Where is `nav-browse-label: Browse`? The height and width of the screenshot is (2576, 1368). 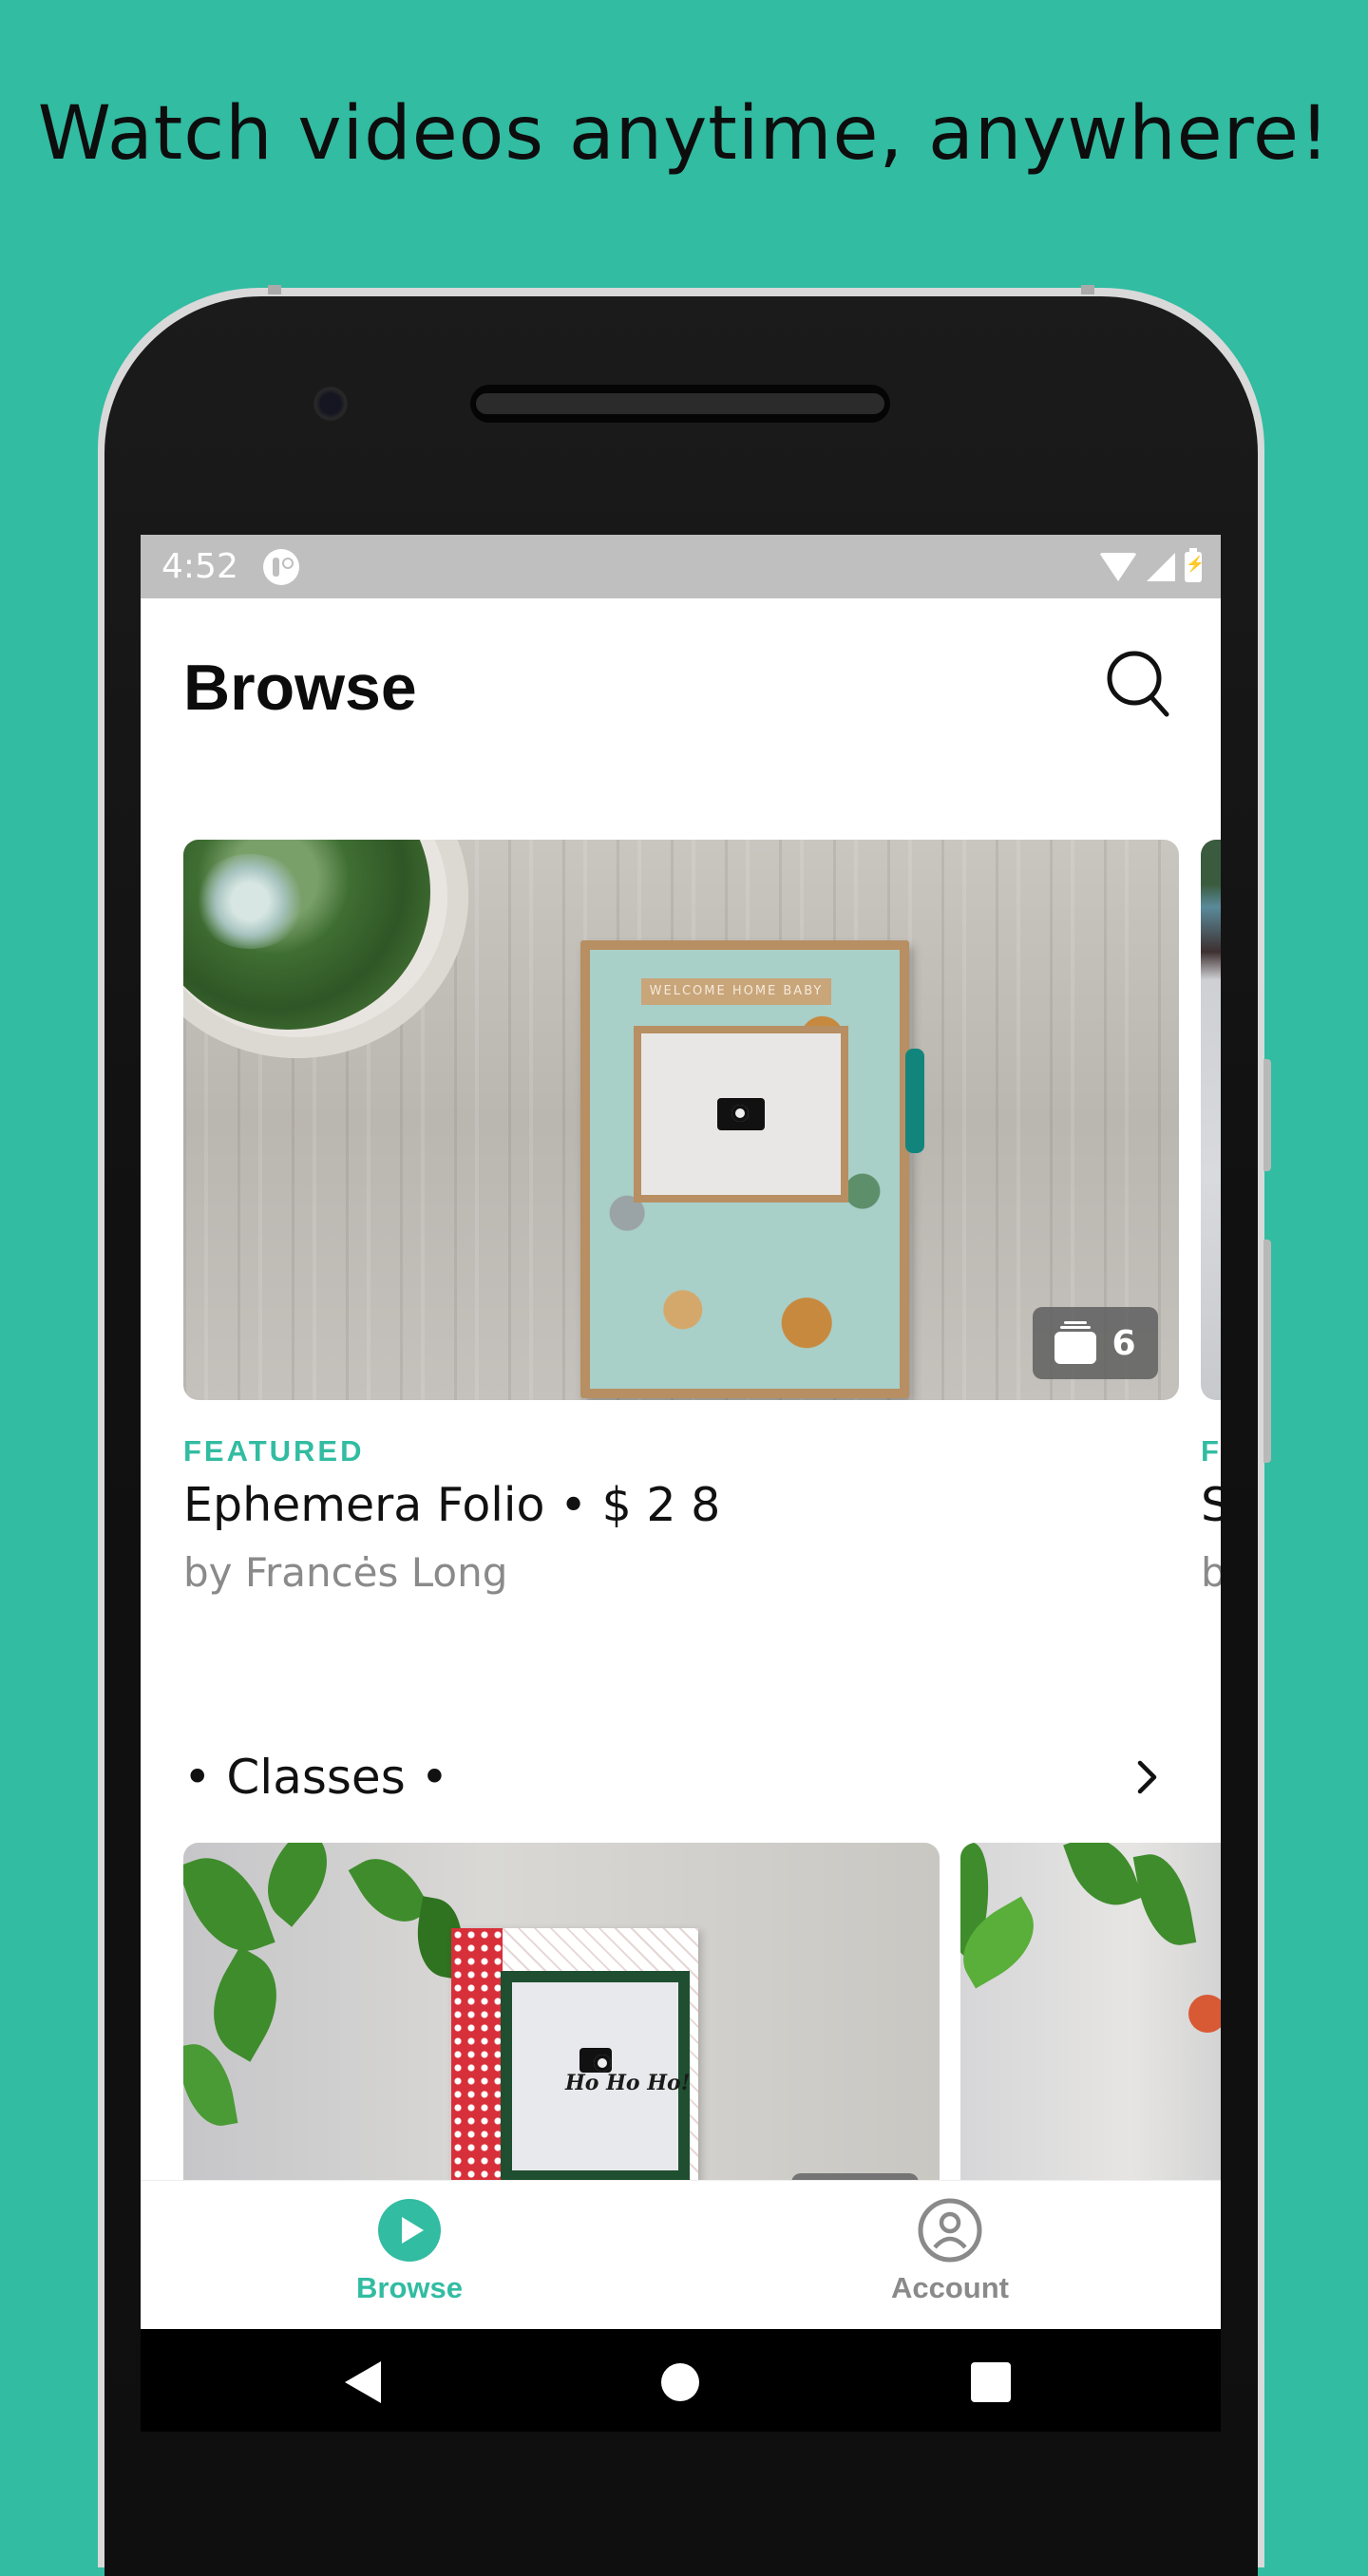
nav-browse-label: Browse is located at coordinates (409, 2287).